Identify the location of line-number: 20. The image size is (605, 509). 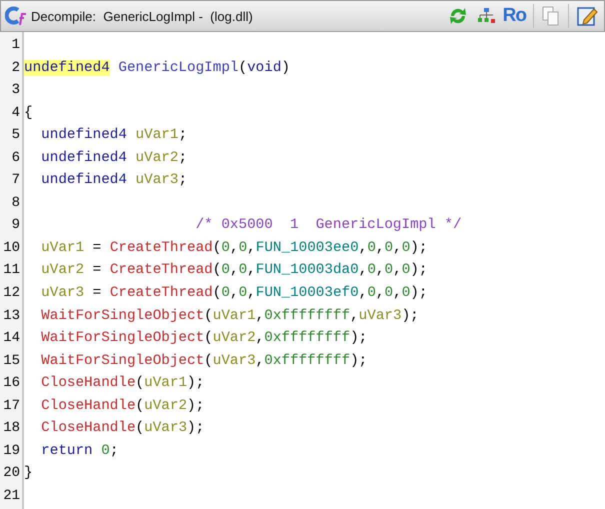
(11, 474).